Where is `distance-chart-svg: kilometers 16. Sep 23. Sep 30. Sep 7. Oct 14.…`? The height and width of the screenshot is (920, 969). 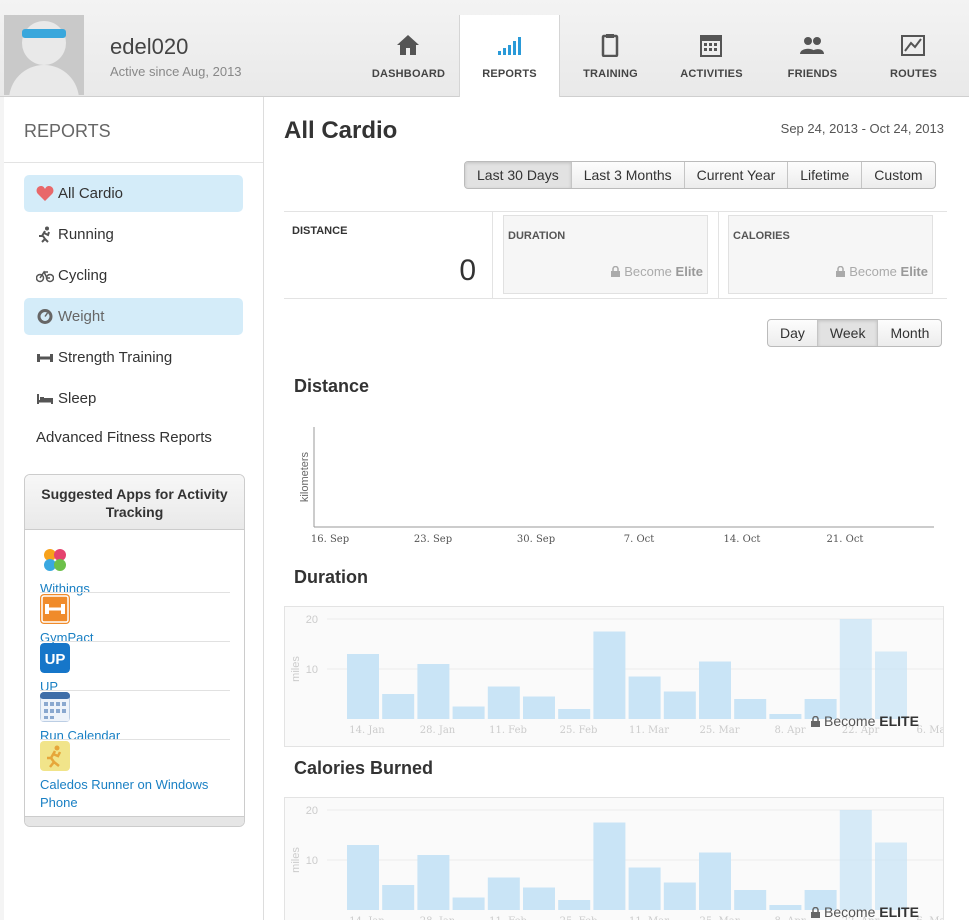 distance-chart-svg: kilometers 16. Sep 23. Sep 30. Sep 7. Oct 14.… is located at coordinates (616, 486).